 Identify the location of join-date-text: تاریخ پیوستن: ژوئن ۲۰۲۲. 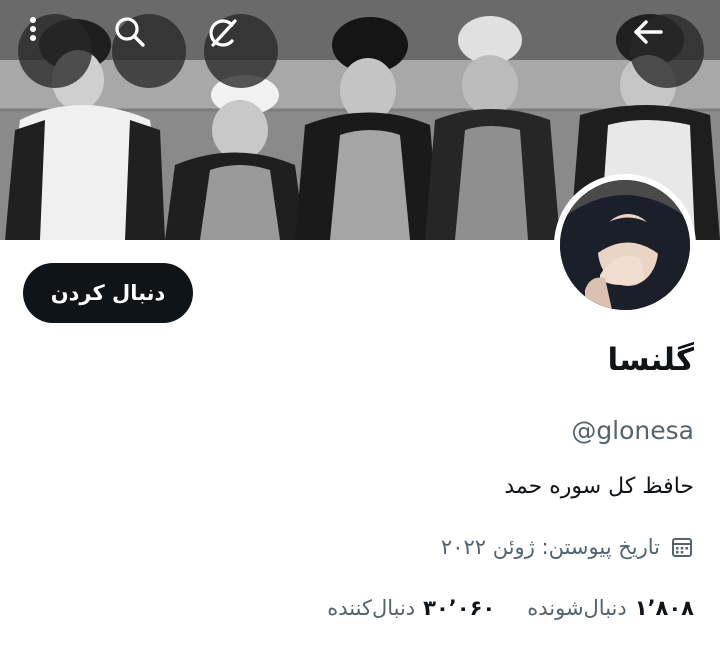
(550, 547).